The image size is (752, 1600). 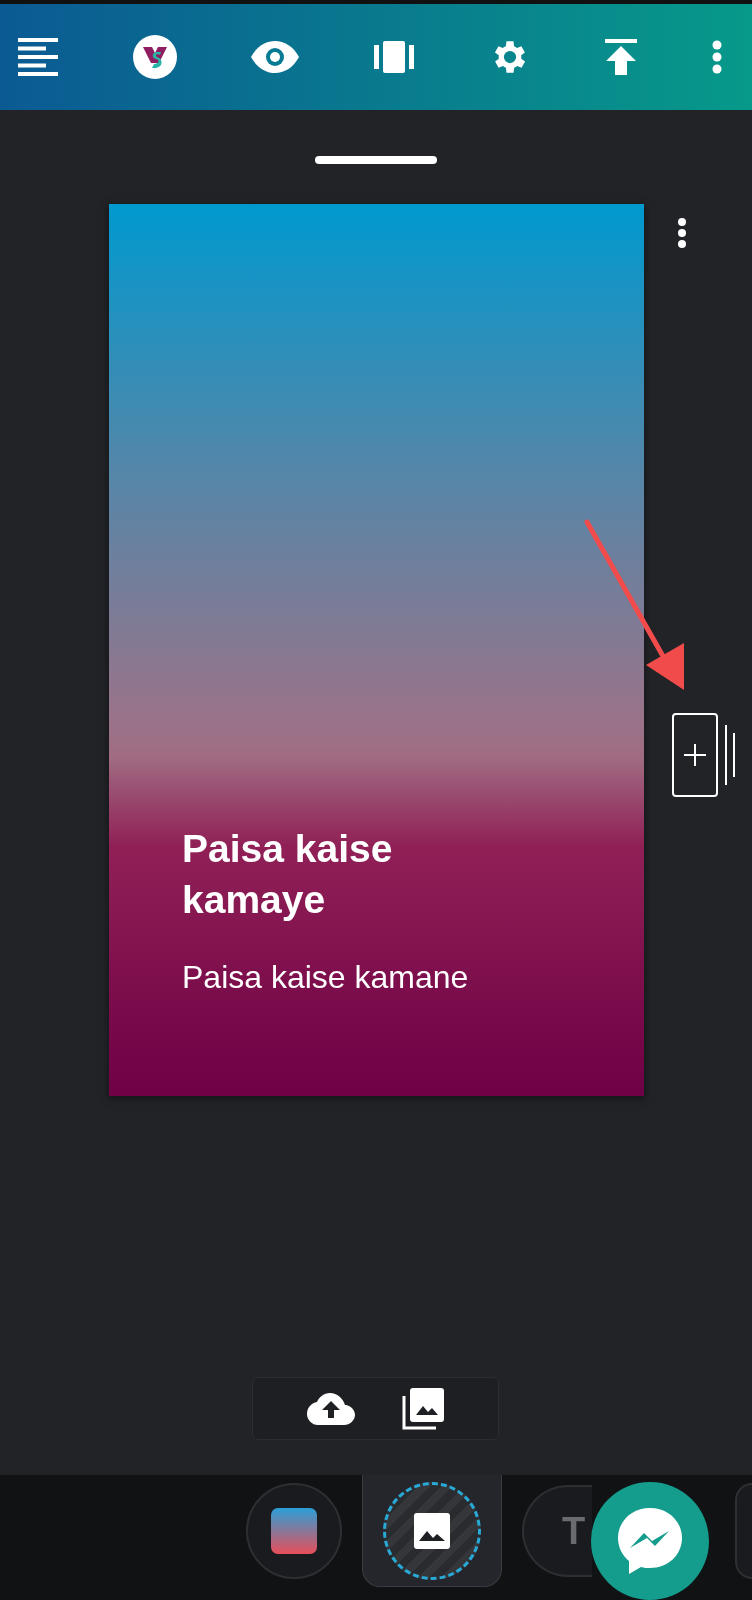 I want to click on gallery-icon, so click(x=423, y=1408).